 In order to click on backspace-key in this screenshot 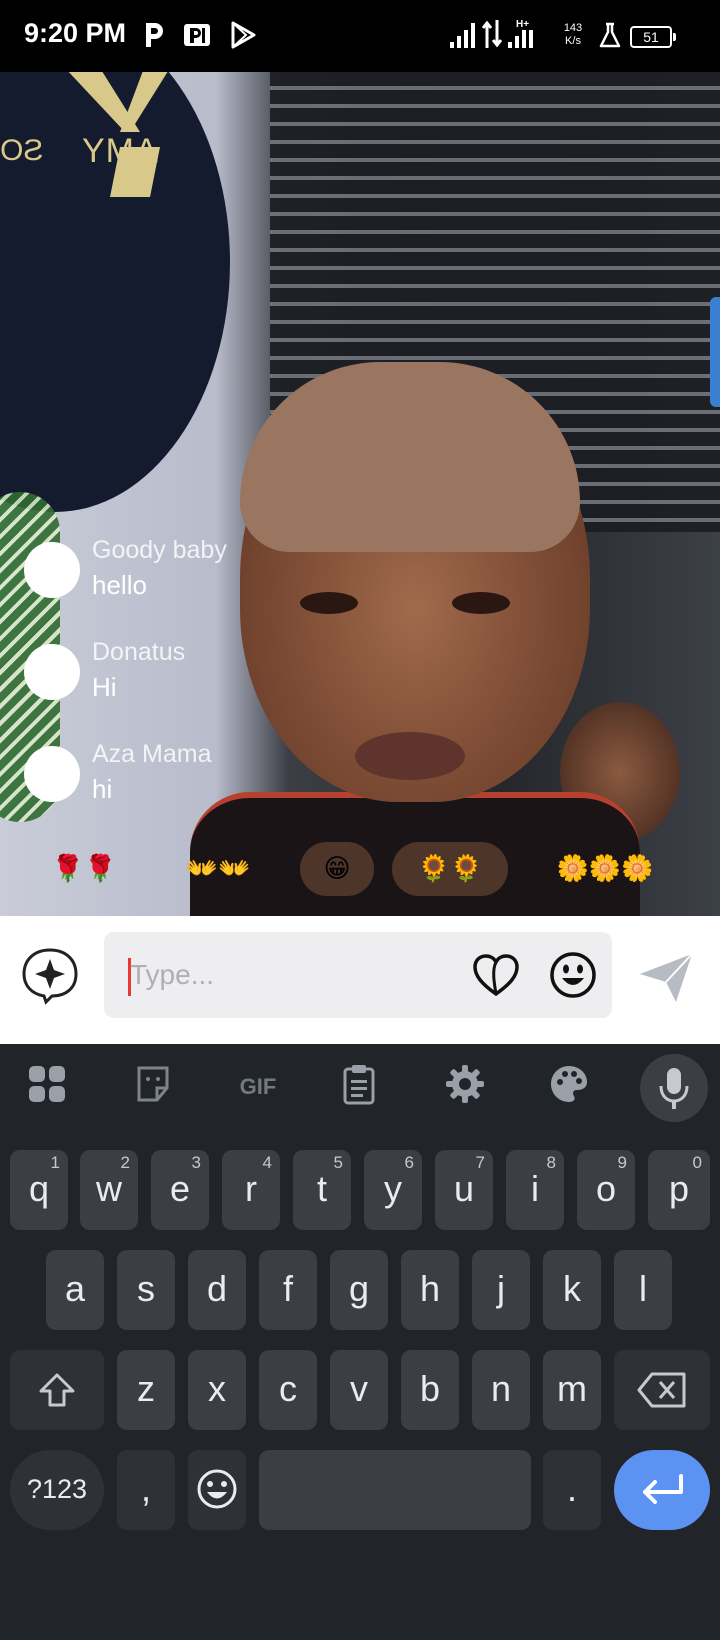, I will do `click(662, 1390)`.